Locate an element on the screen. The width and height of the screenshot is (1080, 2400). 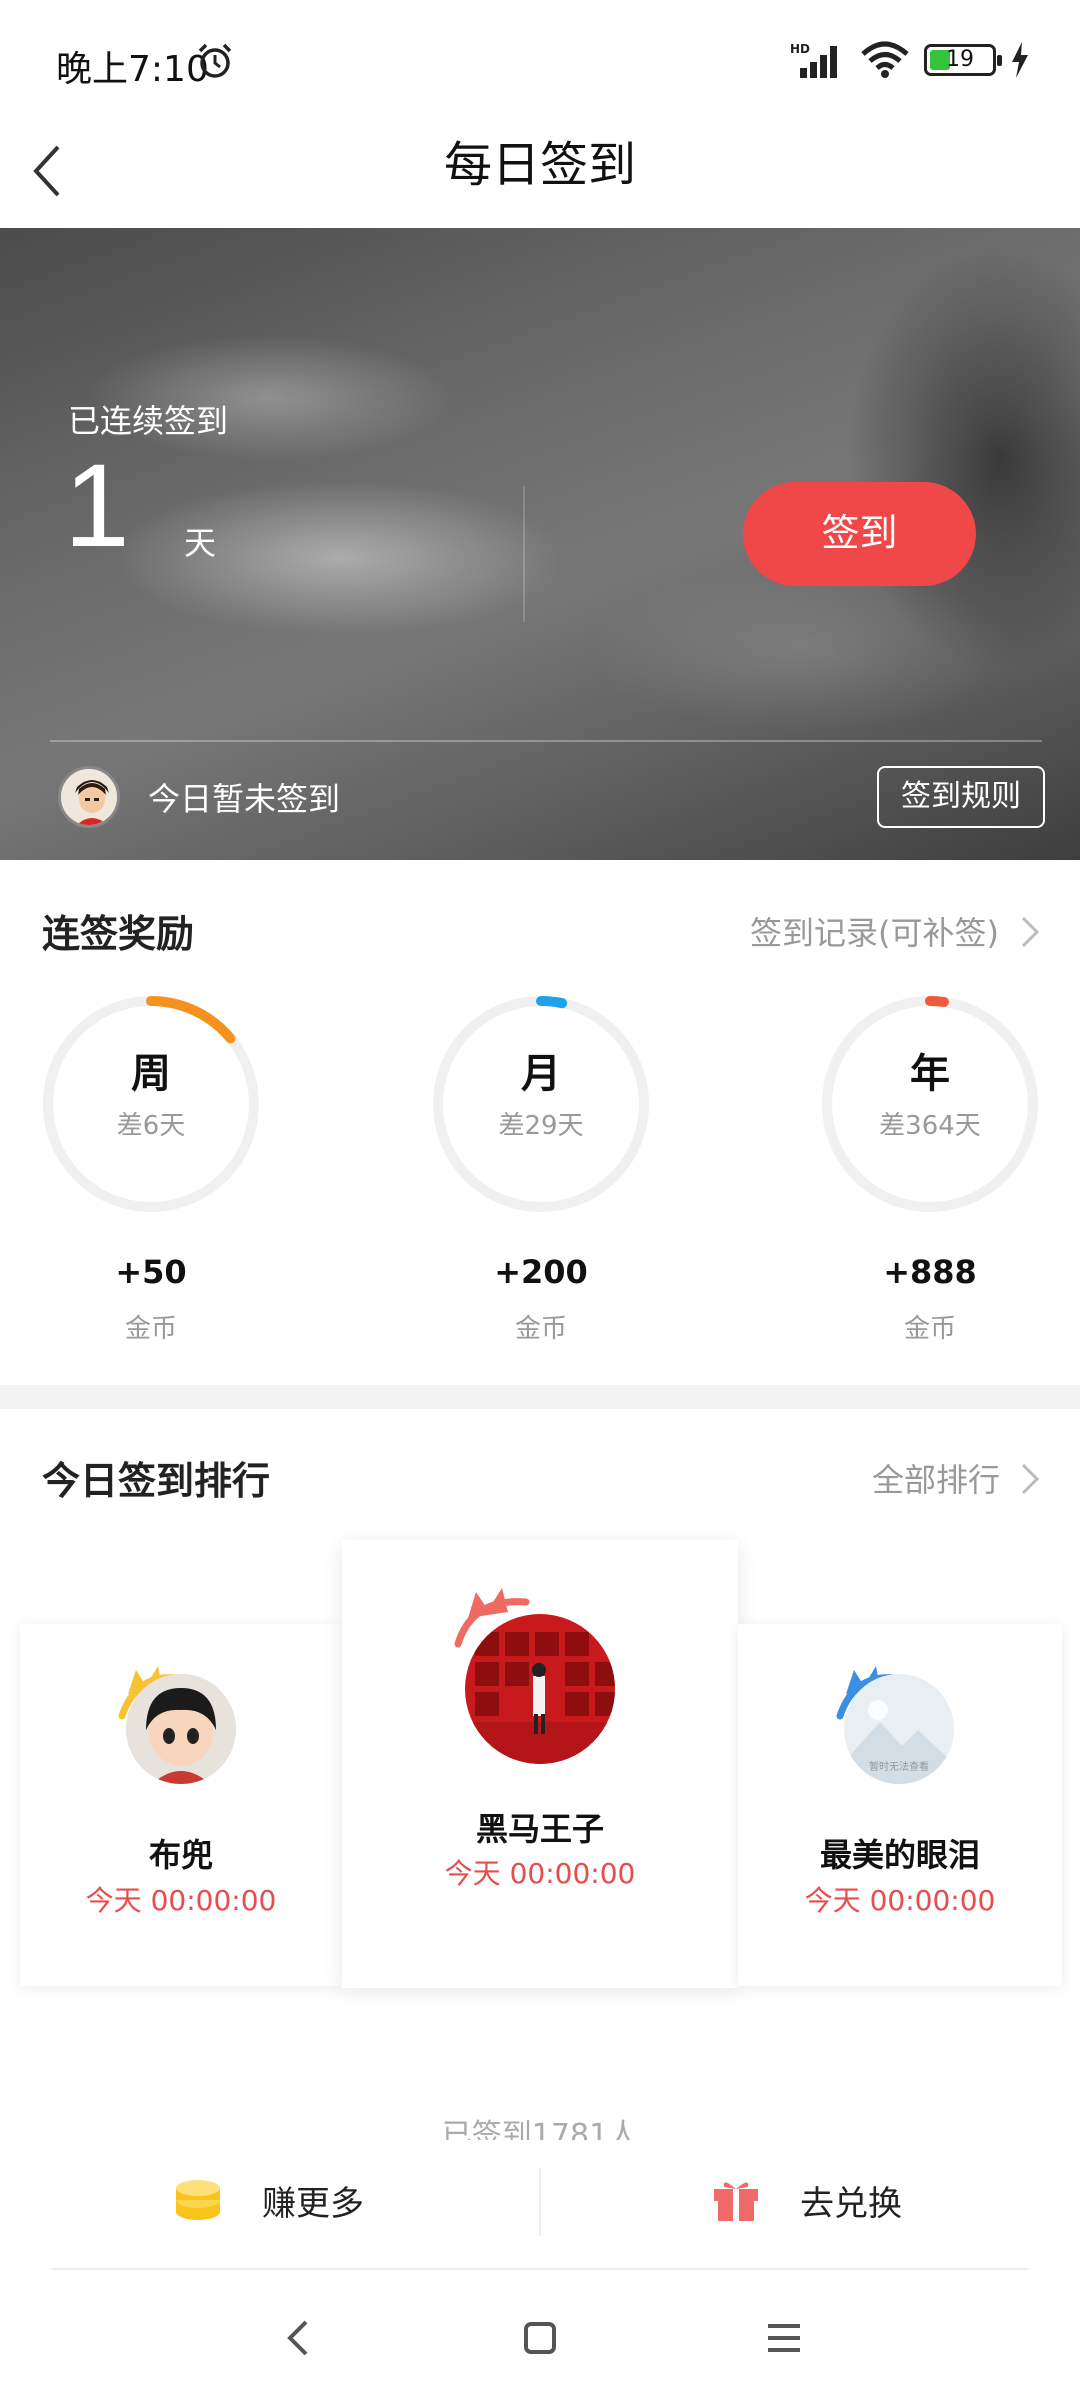
rank-3-name: 最美的眼泪 is located at coordinates (899, 1855).